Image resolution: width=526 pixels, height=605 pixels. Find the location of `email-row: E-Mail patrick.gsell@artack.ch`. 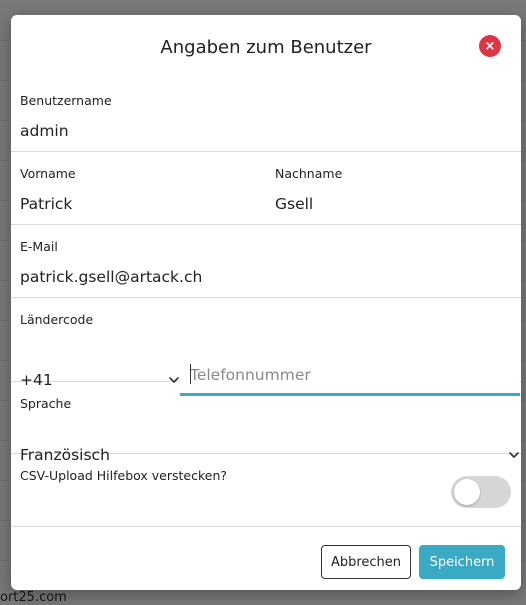

email-row: E-Mail patrick.gsell@artack.ch is located at coordinates (266, 261).